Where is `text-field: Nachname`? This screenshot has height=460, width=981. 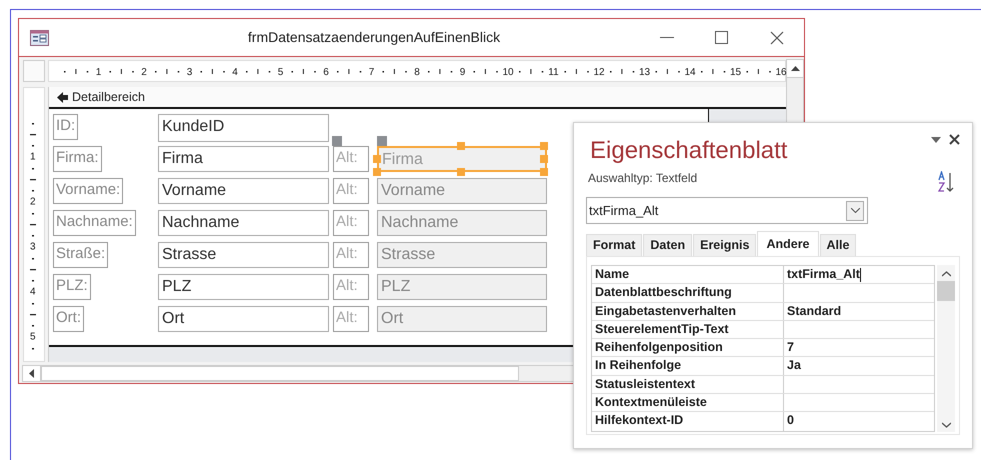
text-field: Nachname is located at coordinates (243, 223).